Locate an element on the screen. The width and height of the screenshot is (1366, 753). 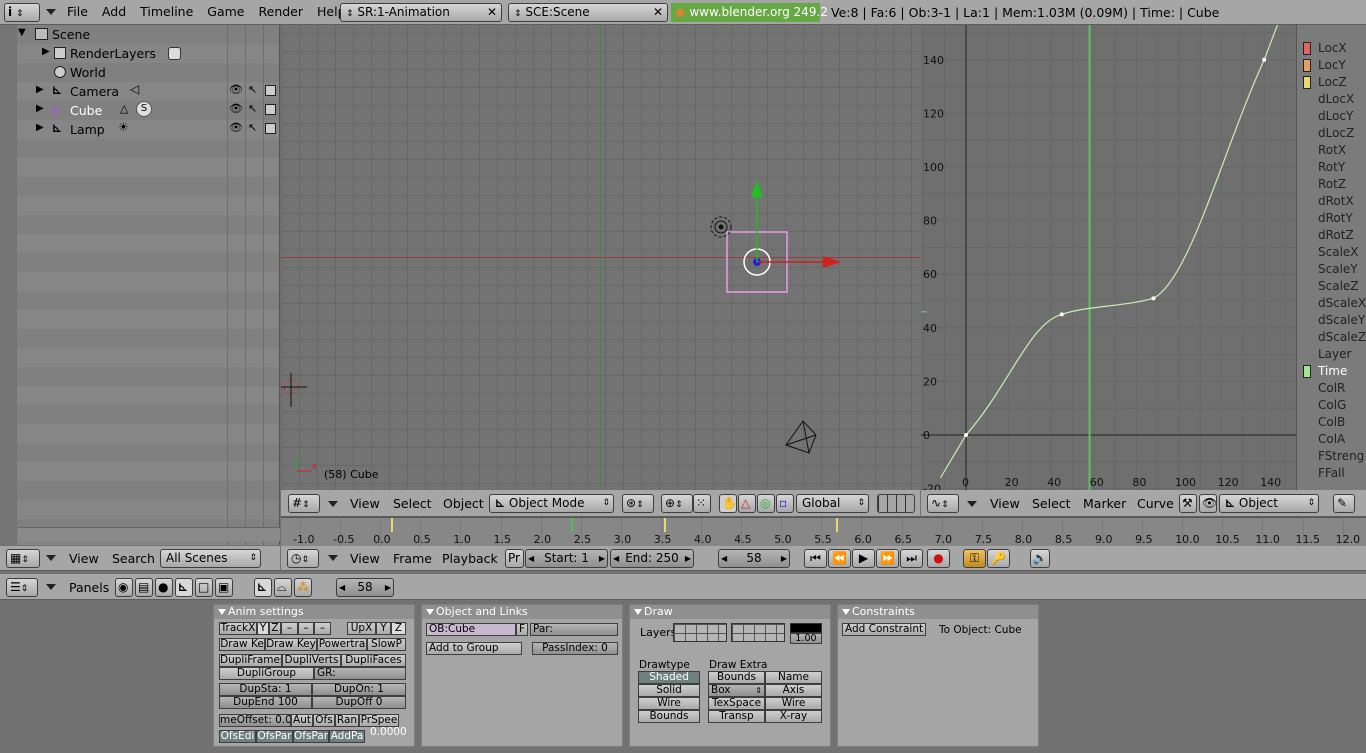
dup-on-field: DupOn: 1 is located at coordinates (359, 689).